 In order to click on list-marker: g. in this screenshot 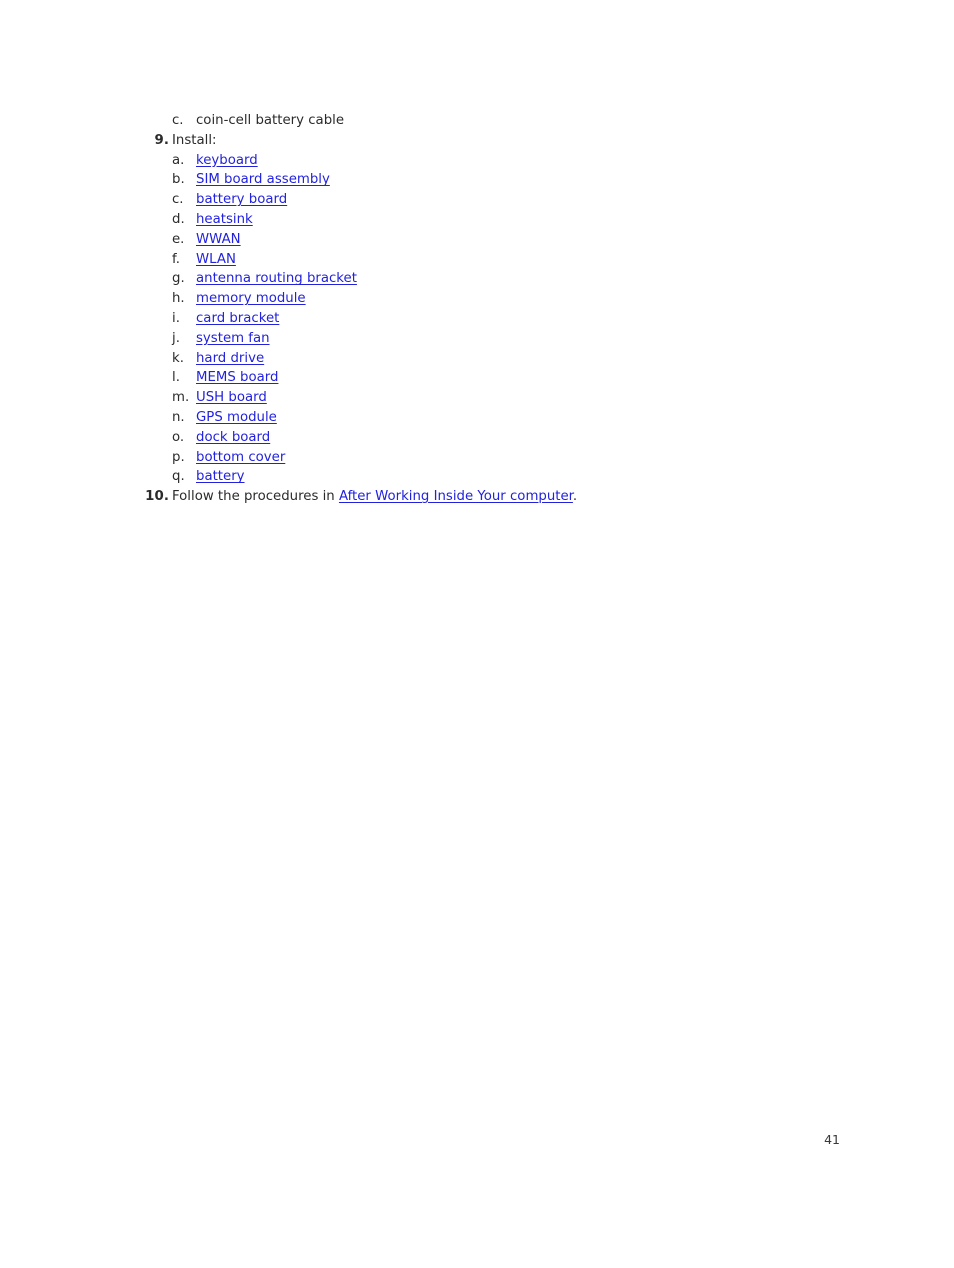, I will do `click(178, 279)`.